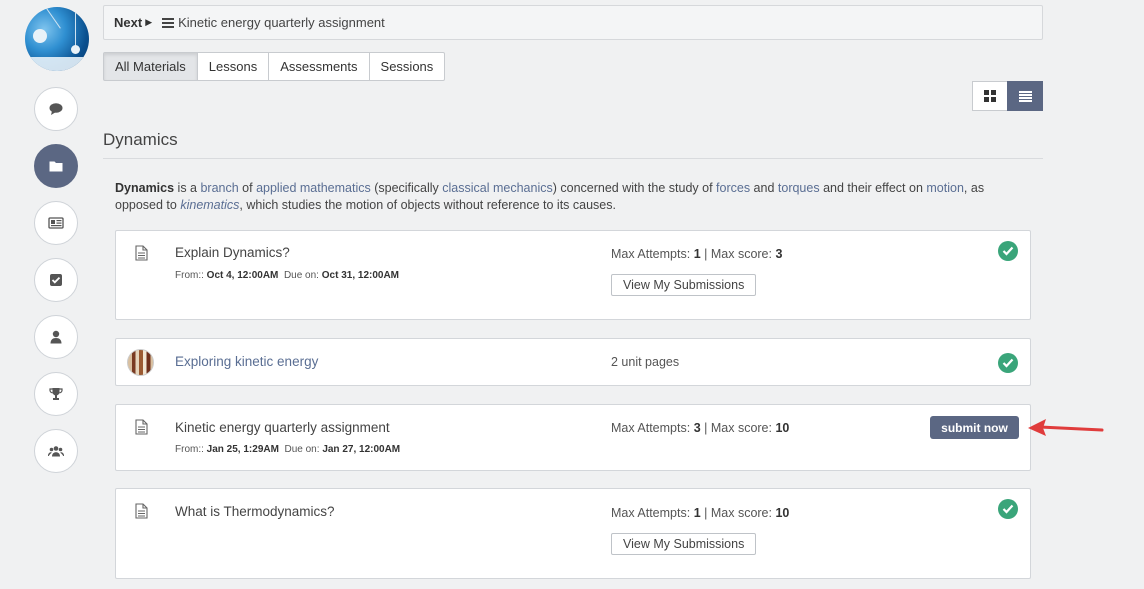  I want to click on sidebar-tasks-button, so click(56, 280).